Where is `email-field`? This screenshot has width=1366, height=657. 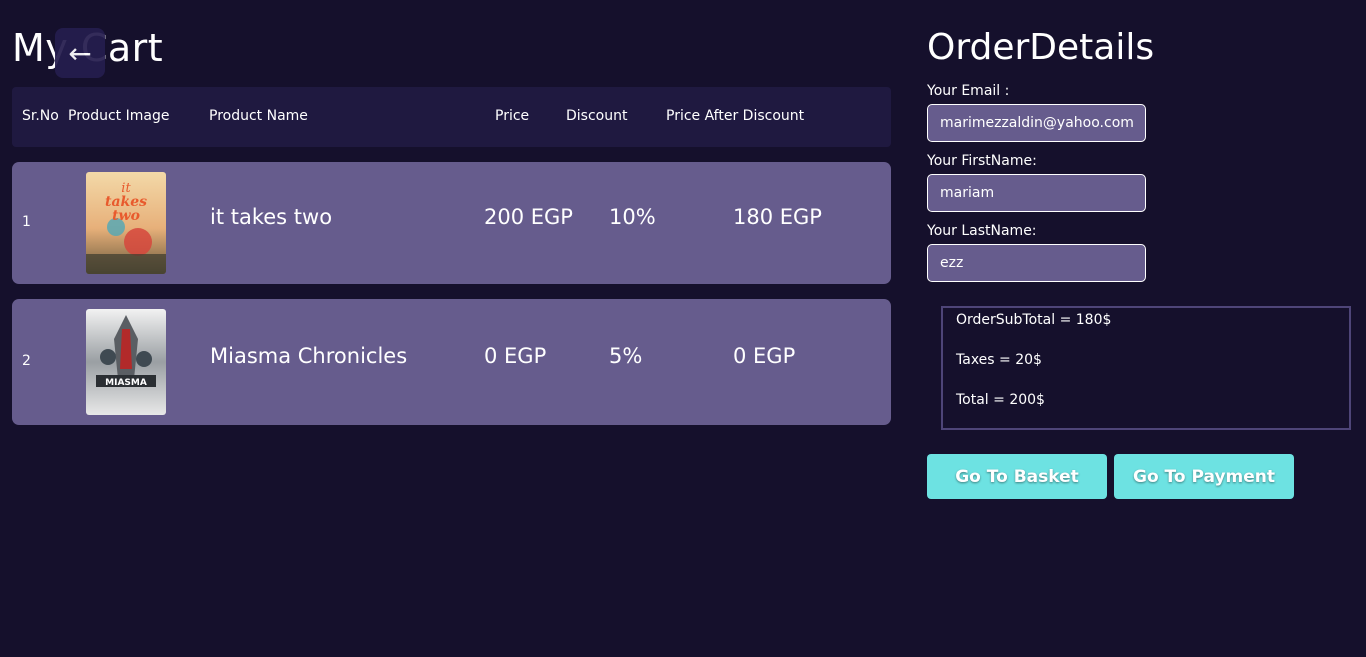 email-field is located at coordinates (1036, 123).